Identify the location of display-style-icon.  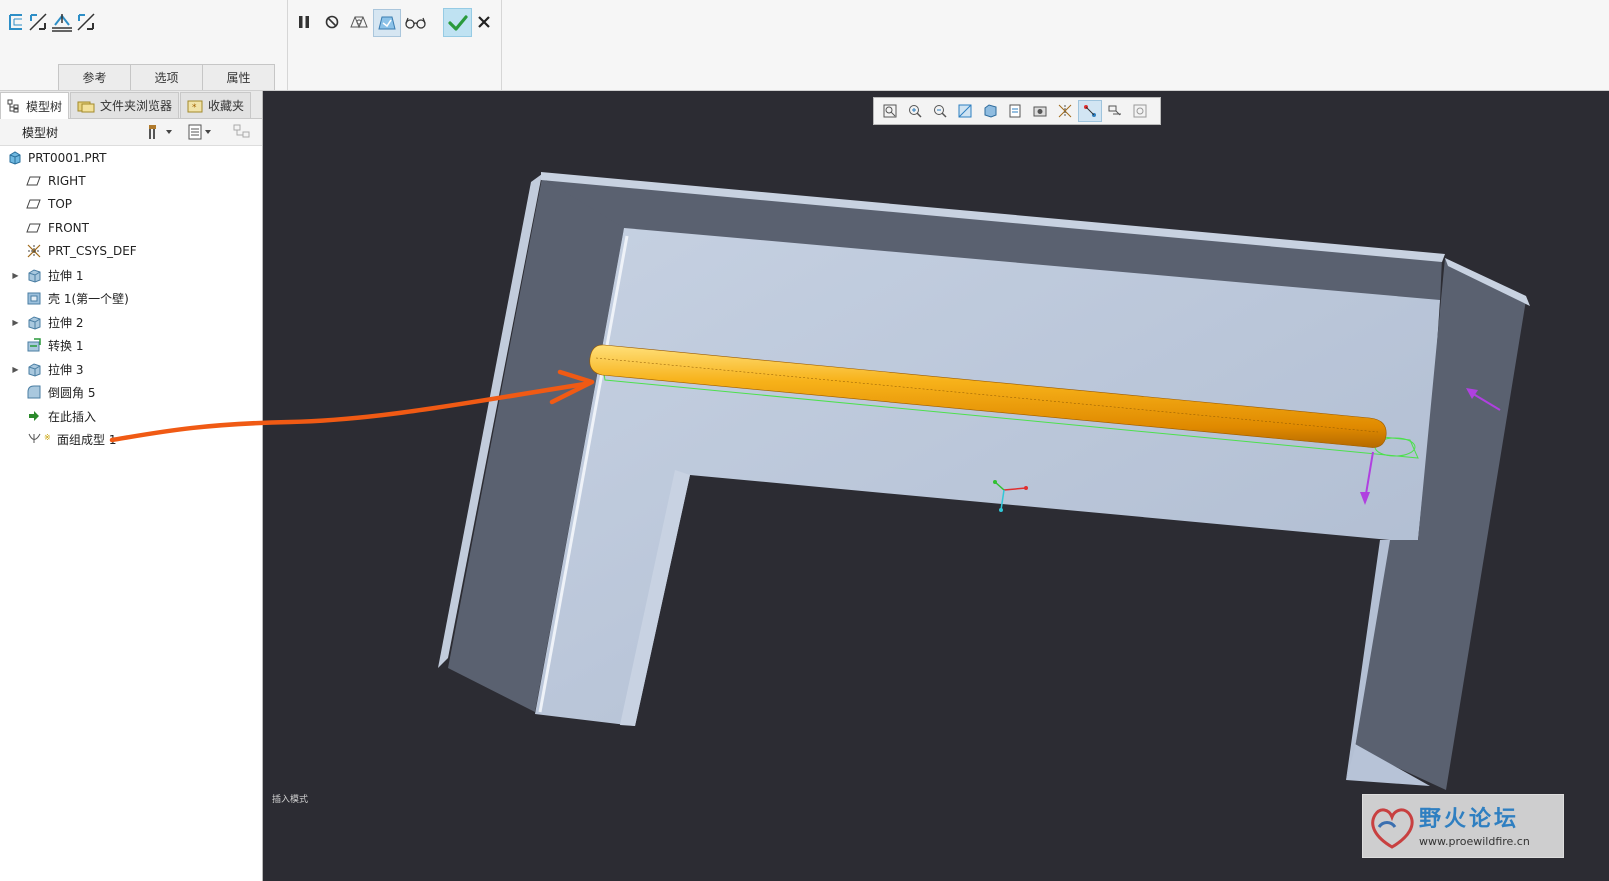
(990, 111).